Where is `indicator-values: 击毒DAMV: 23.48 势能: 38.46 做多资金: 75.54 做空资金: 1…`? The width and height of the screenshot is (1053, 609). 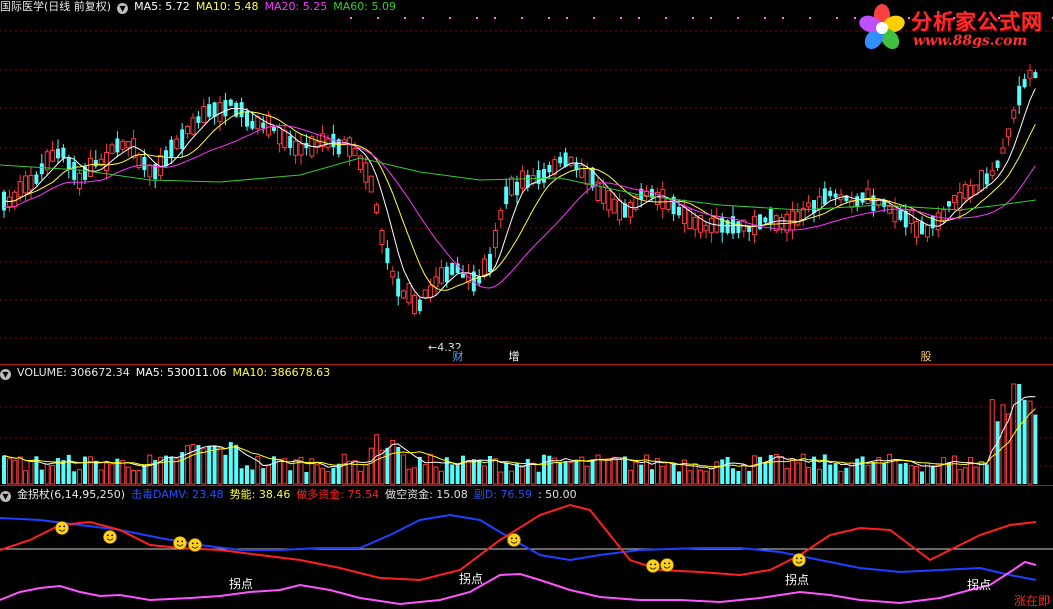 indicator-values: 击毒DAMV: 23.48 势能: 38.46 做多资金: 75.54 做空资金: 1… is located at coordinates (357, 494).